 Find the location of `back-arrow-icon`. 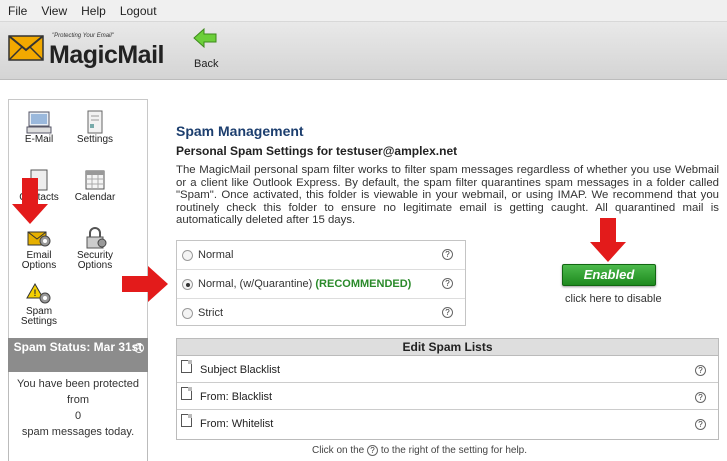

back-arrow-icon is located at coordinates (205, 38).